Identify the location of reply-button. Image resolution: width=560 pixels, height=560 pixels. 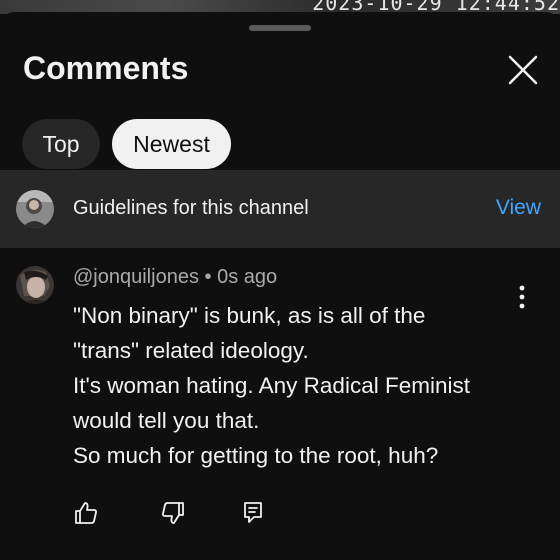
(253, 513).